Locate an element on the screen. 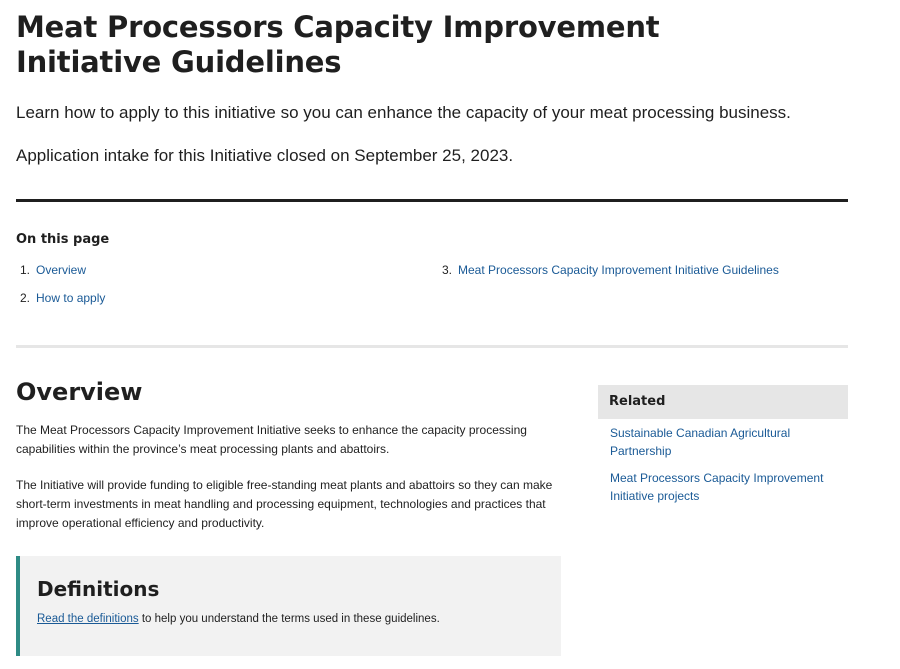 The width and height of the screenshot is (900, 669). toc-item-how-to-apply: 2. How to apply is located at coordinates (62, 298).